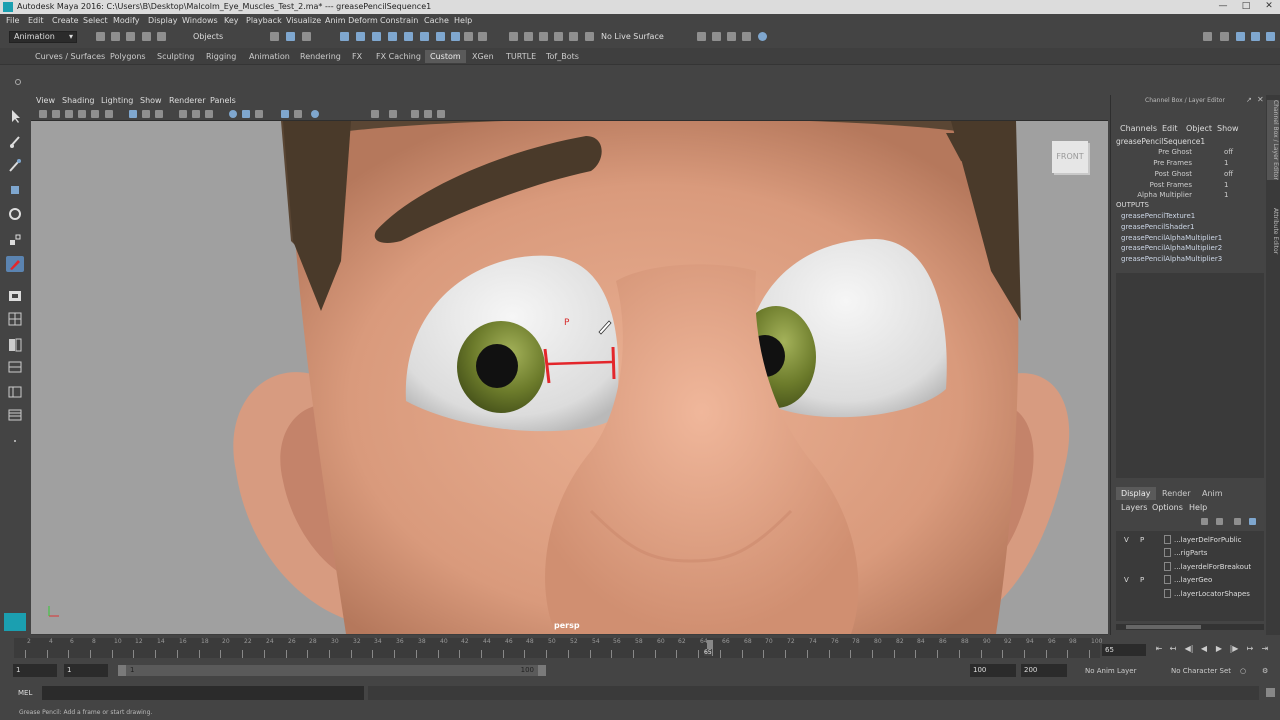 The width and height of the screenshot is (1280, 720). I want to click on cb-menu-show: Show, so click(1228, 128).